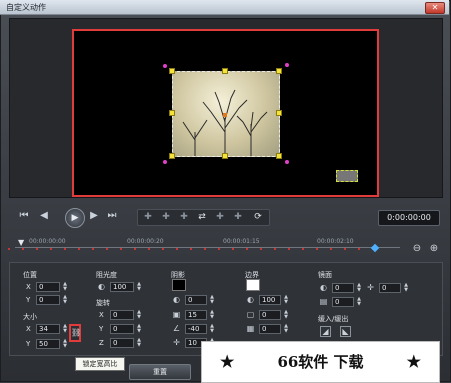 The width and height of the screenshot is (451, 383). Describe the element at coordinates (172, 156) in the screenshot. I see `resize-handle-sw` at that location.